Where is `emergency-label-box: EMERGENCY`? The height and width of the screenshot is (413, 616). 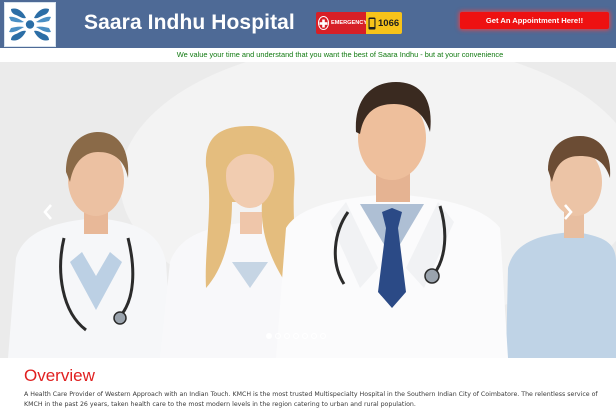
emergency-label-box: EMERGENCY is located at coordinates (342, 23).